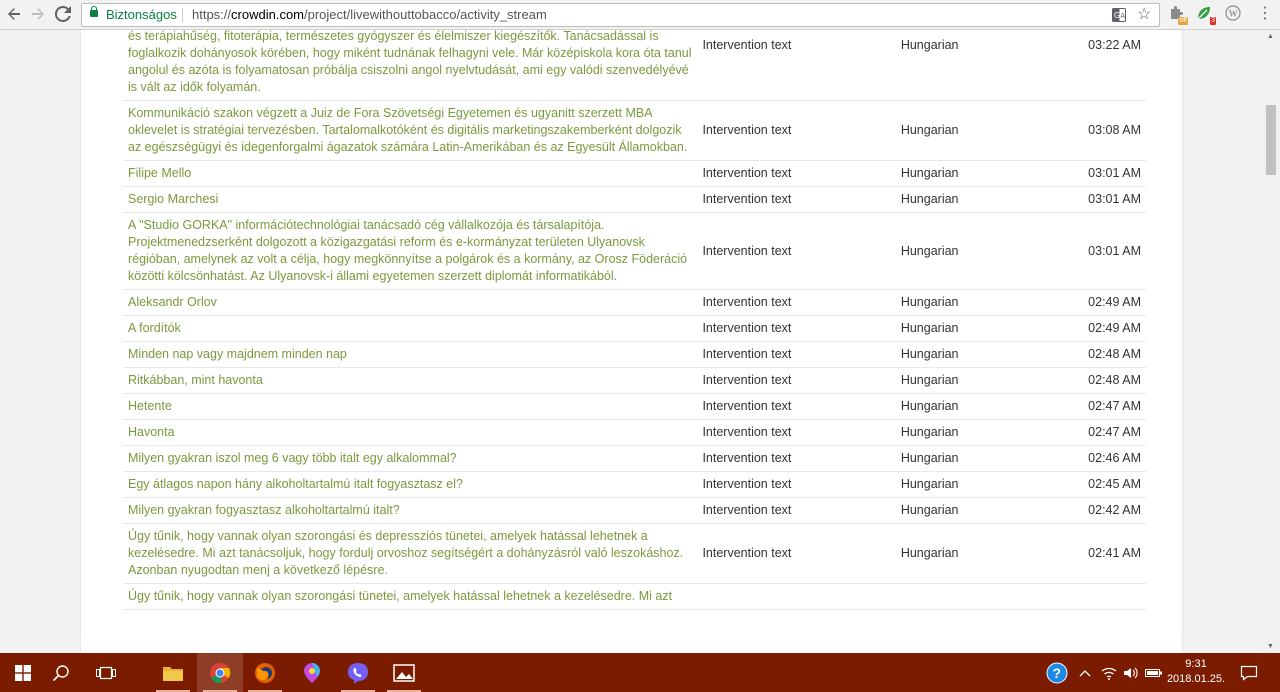  Describe the element at coordinates (1196, 664) in the screenshot. I see `clock-time: 9:31` at that location.